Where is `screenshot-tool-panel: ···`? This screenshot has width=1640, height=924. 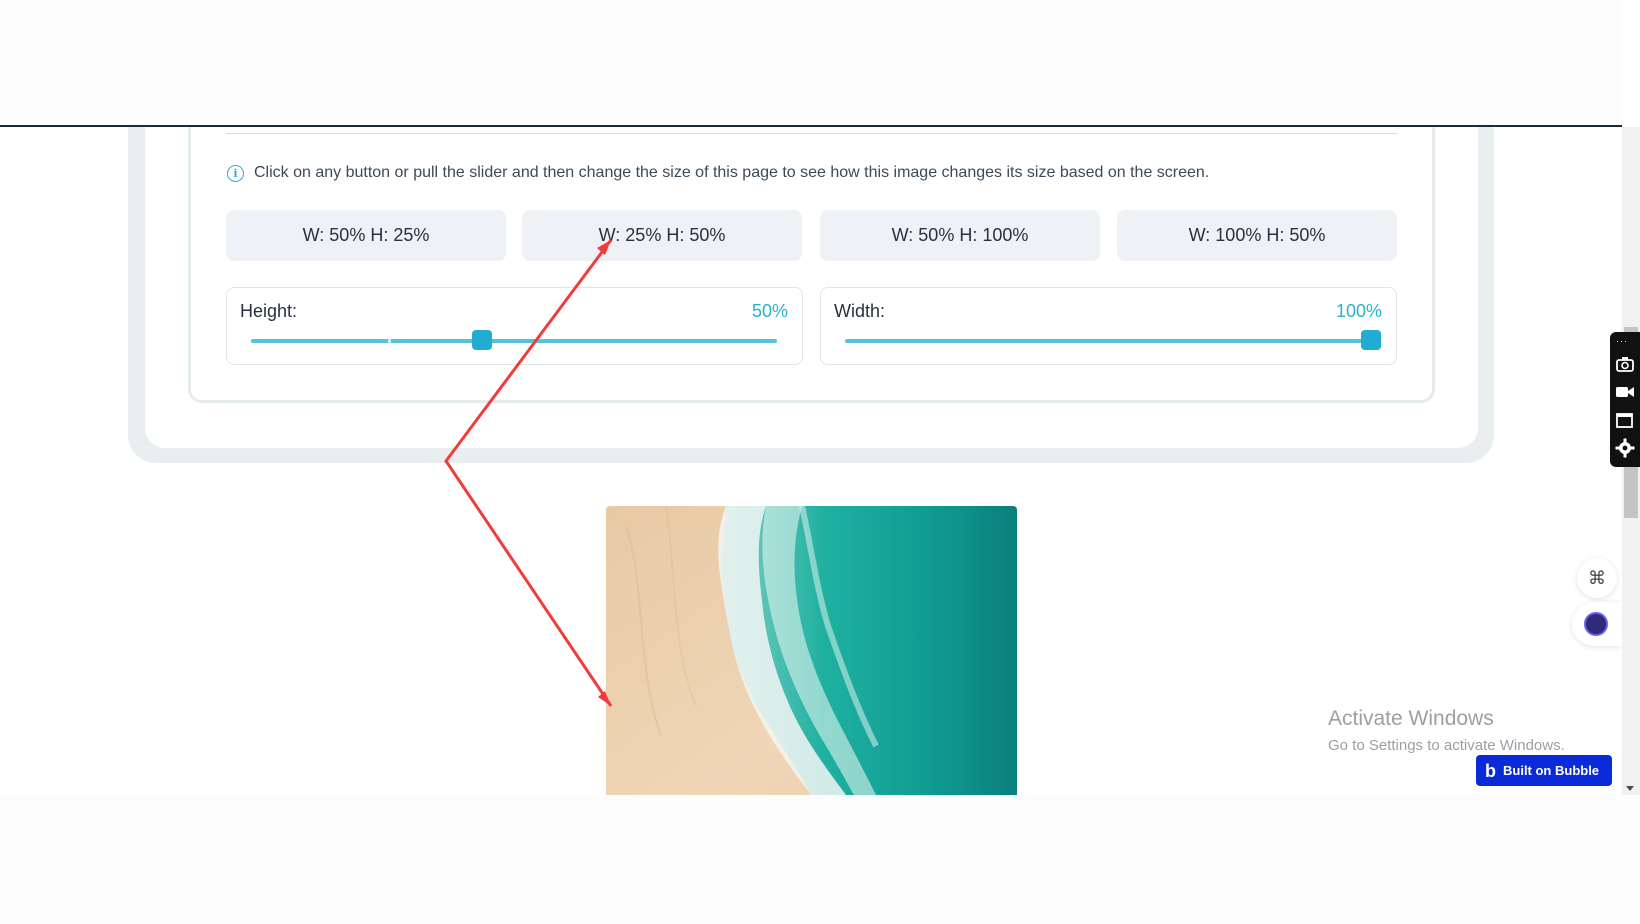 screenshot-tool-panel: ··· is located at coordinates (1625, 399).